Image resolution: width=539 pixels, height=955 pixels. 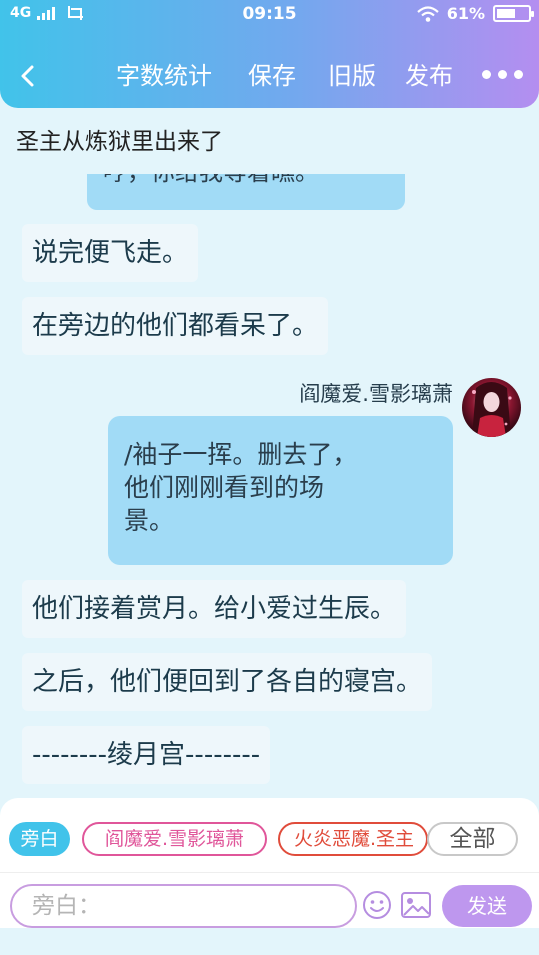 I want to click on message-text: 哼，你给我等着瞧。, so click(x=211, y=180).